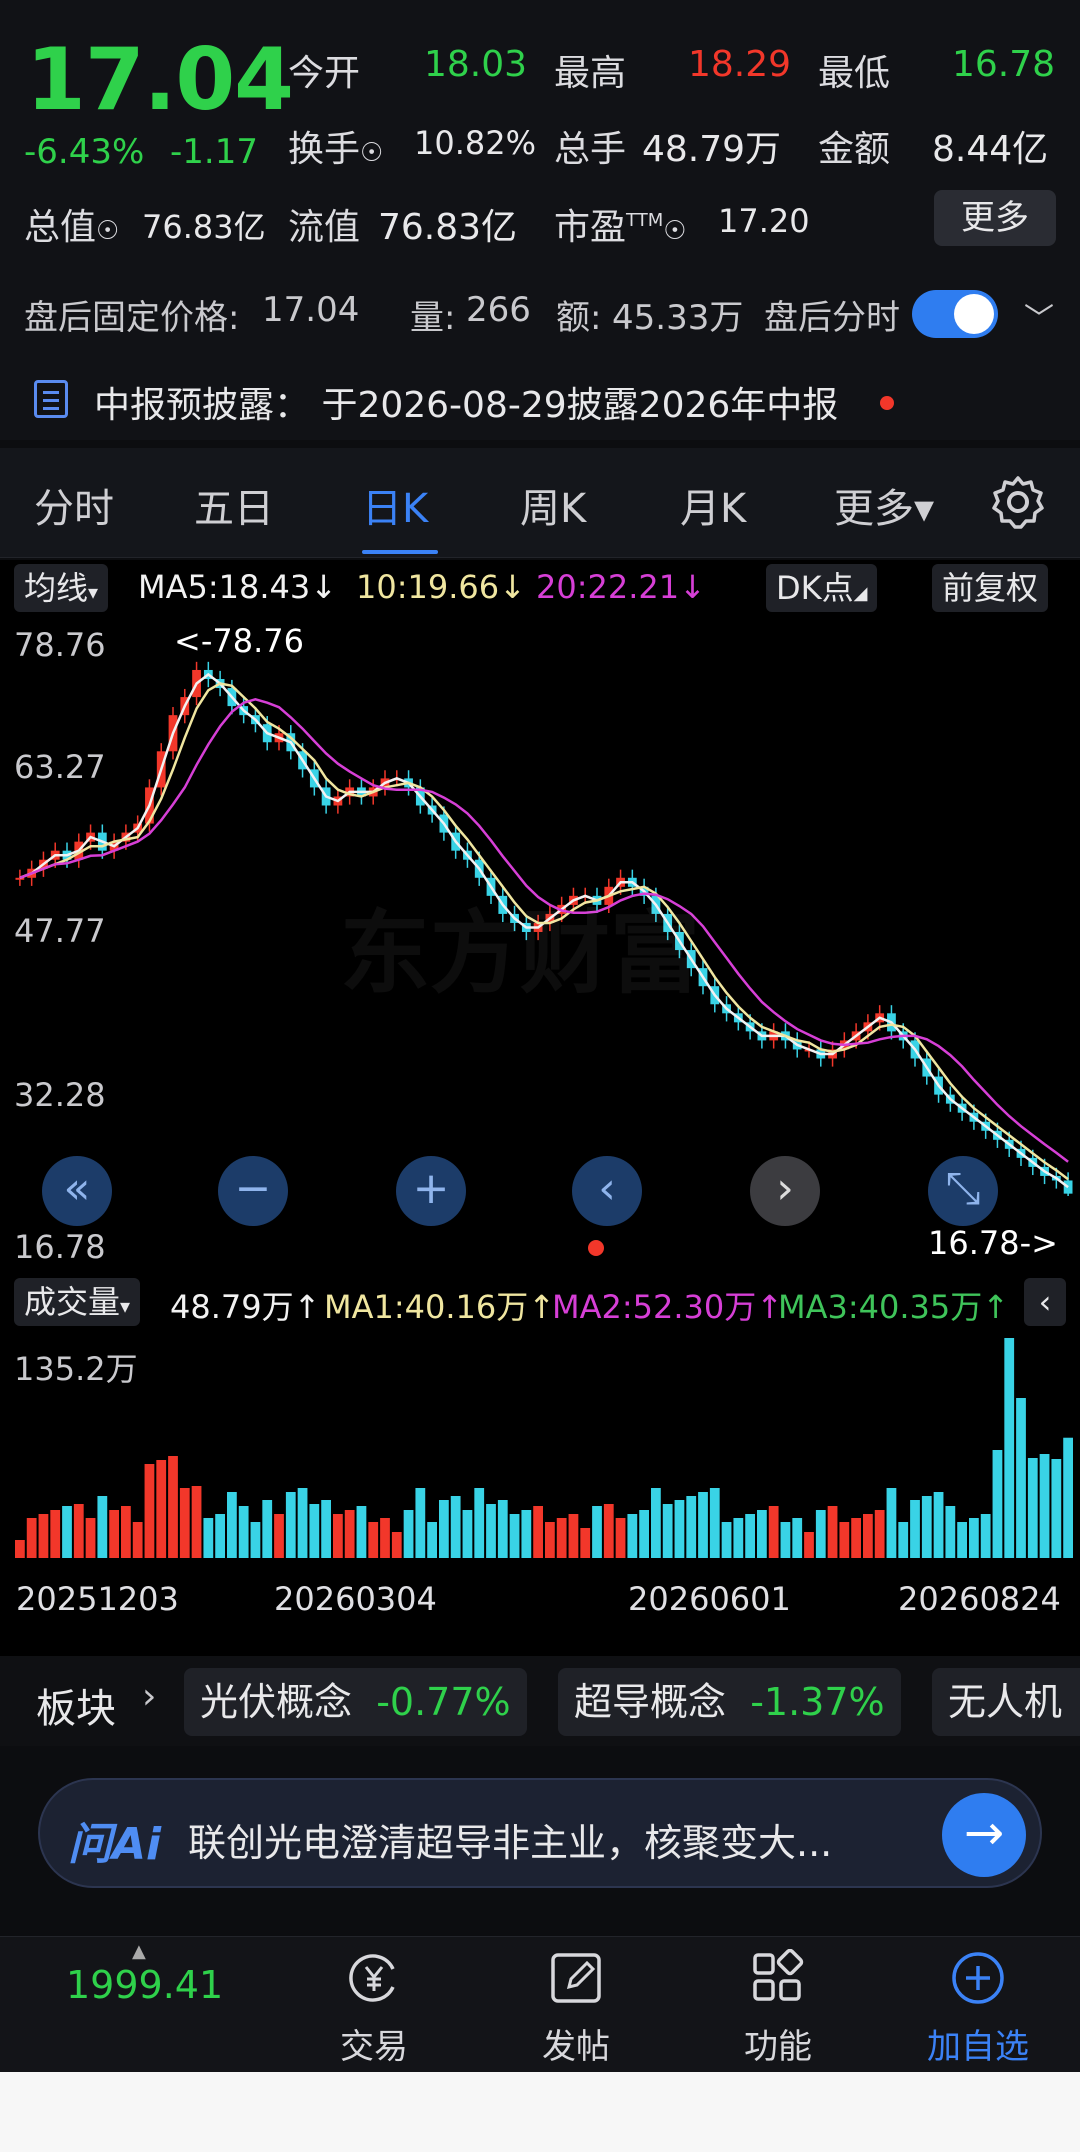 This screenshot has height=2152, width=1080. Describe the element at coordinates (576, 2008) in the screenshot. I see `nav-post: 发帖` at that location.